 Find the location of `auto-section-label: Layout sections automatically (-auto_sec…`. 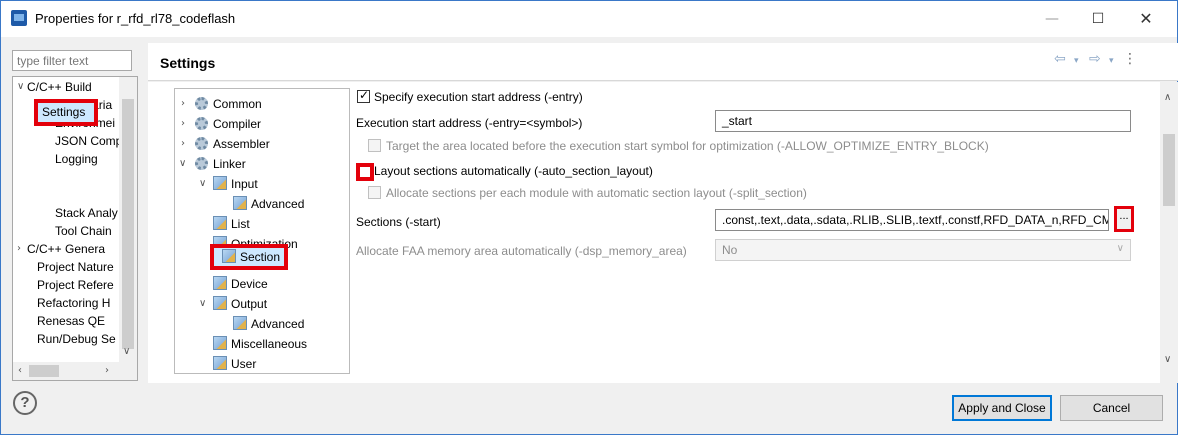

auto-section-label: Layout sections automatically (-auto_sec… is located at coordinates (513, 171).